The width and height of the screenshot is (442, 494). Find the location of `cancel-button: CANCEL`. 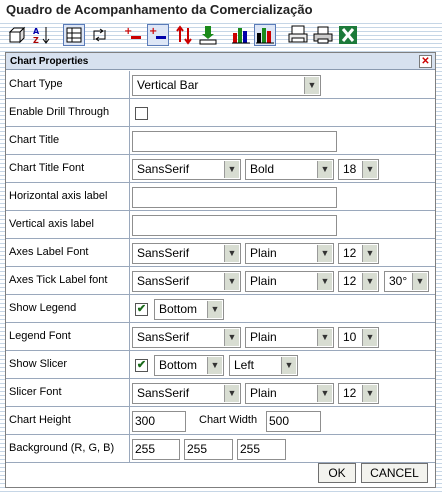

cancel-button: CANCEL is located at coordinates (394, 473).